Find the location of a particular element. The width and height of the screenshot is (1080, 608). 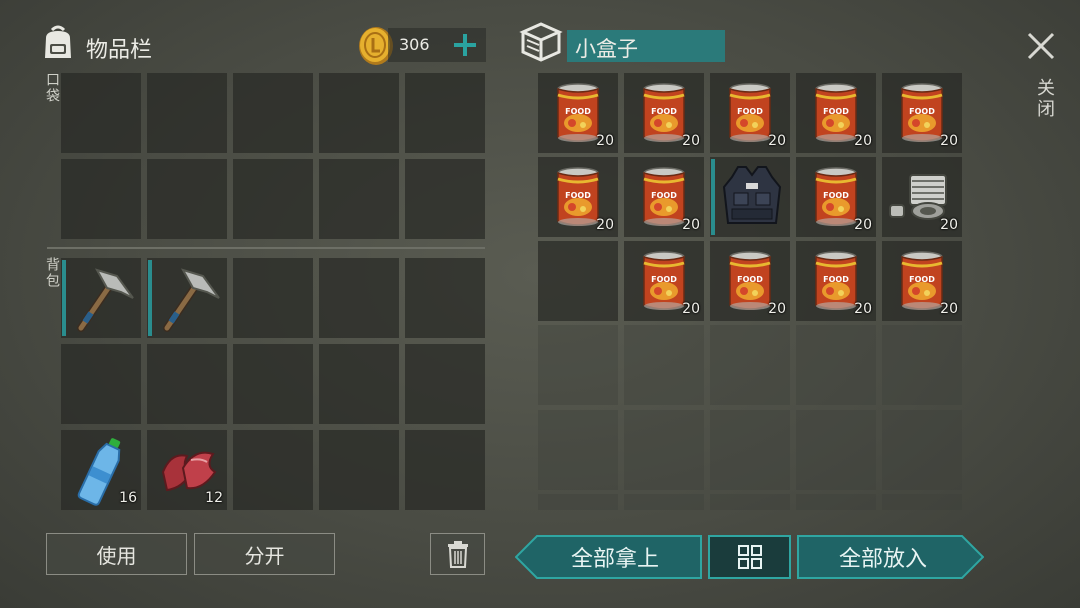

container-name: 小盒子 is located at coordinates (606, 49).